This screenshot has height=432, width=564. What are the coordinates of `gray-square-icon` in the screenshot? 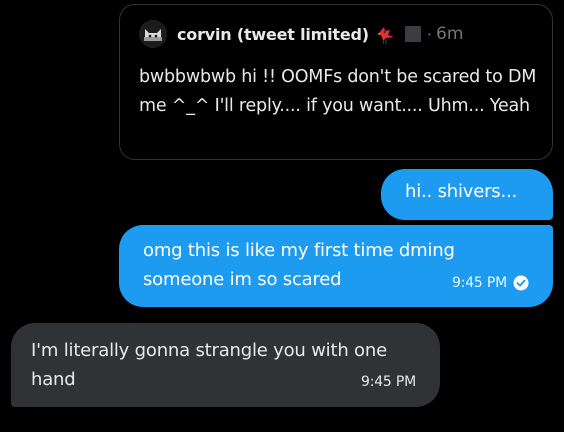 It's located at (412, 34).